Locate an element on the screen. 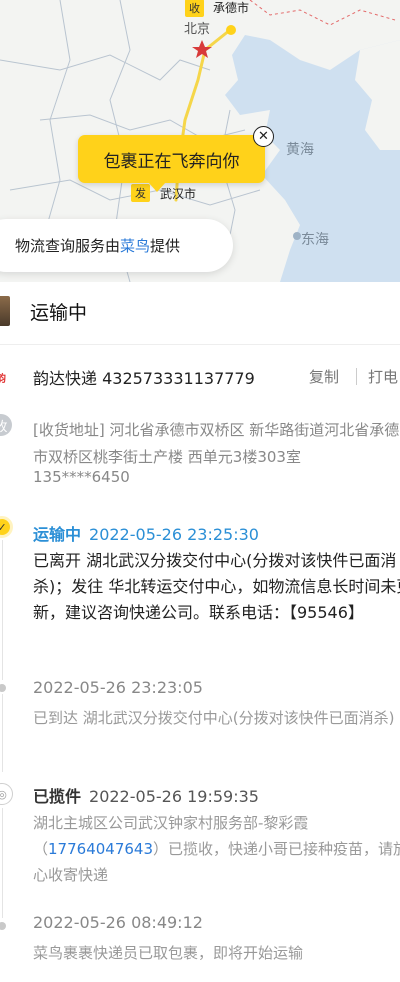 The height and width of the screenshot is (982, 400). event-header: 已揽件 2022-05-26 19:59:35 is located at coordinates (146, 795).